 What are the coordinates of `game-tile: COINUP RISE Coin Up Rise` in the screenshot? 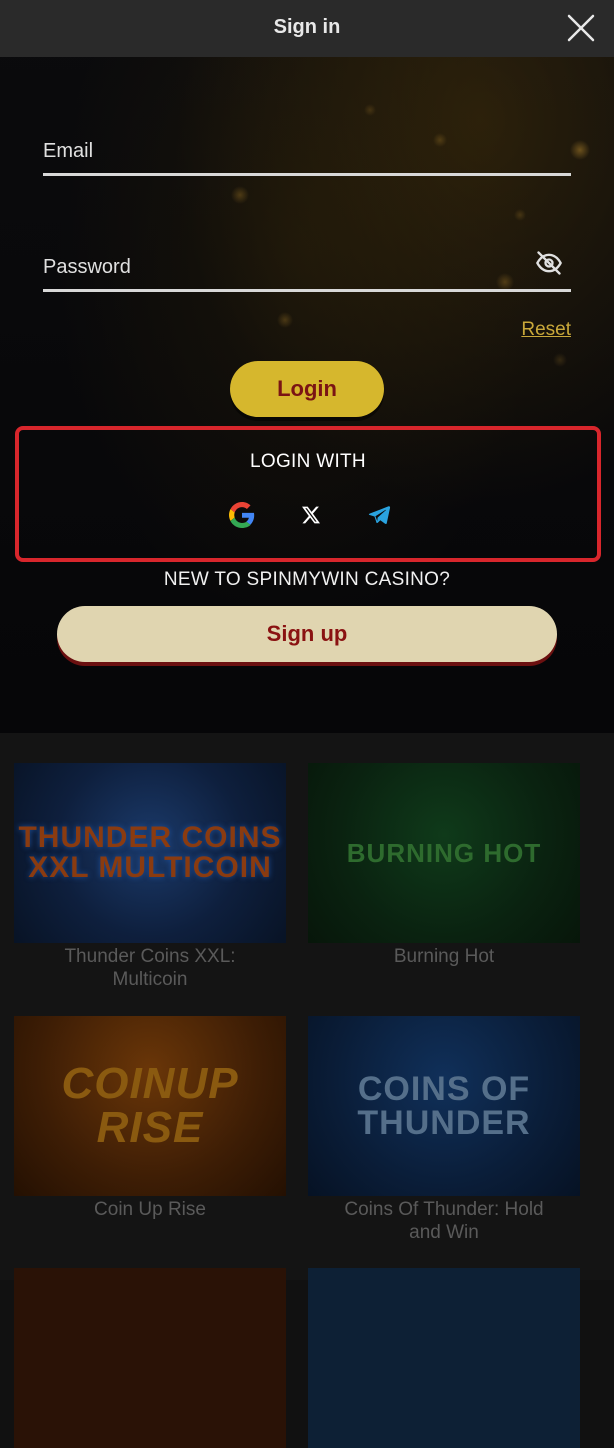 It's located at (150, 1118).